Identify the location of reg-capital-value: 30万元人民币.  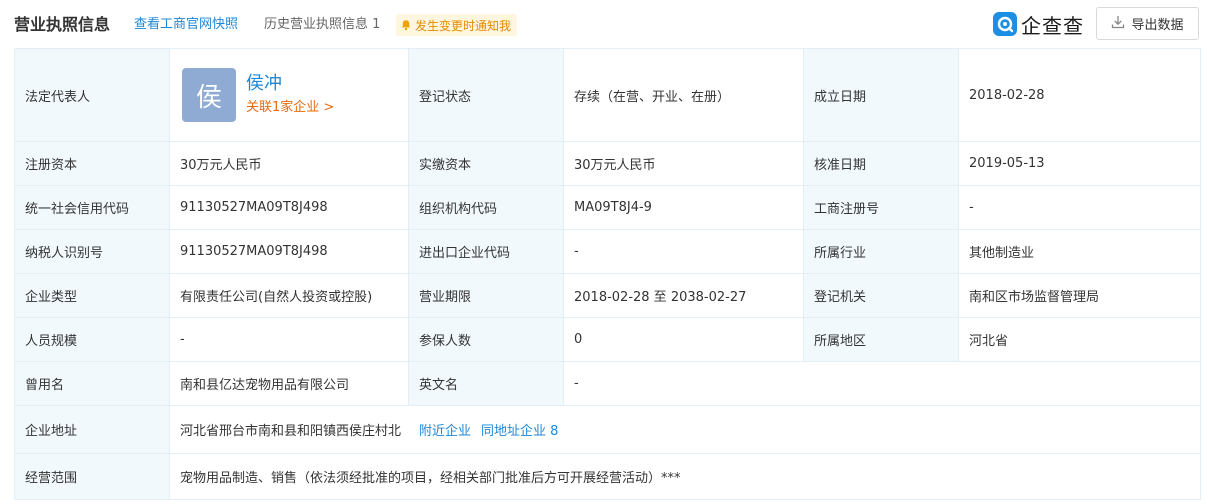
(289, 163).